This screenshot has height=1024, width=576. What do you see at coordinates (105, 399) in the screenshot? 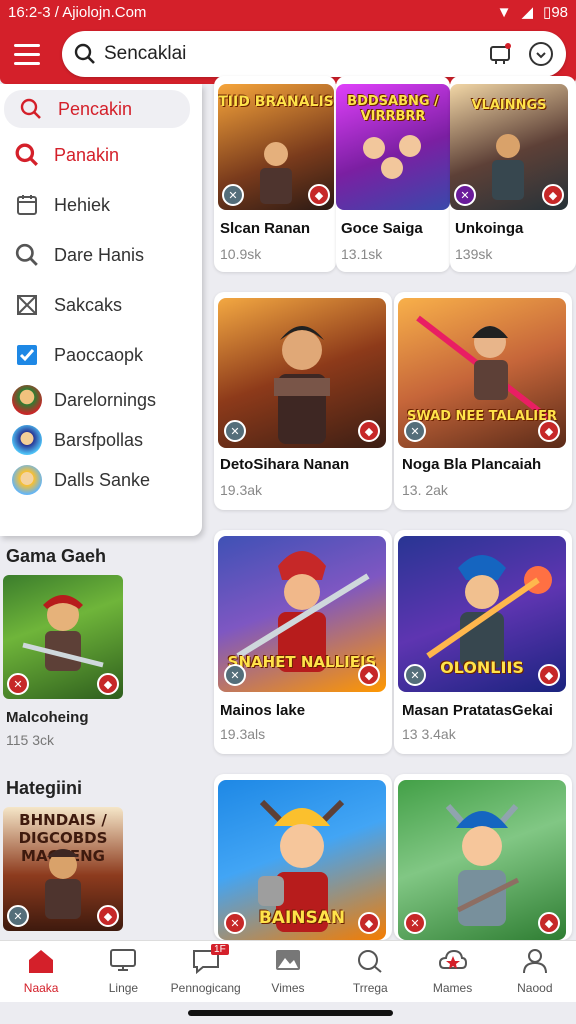
I see `drawer-item-label: Darelornings` at bounding box center [105, 399].